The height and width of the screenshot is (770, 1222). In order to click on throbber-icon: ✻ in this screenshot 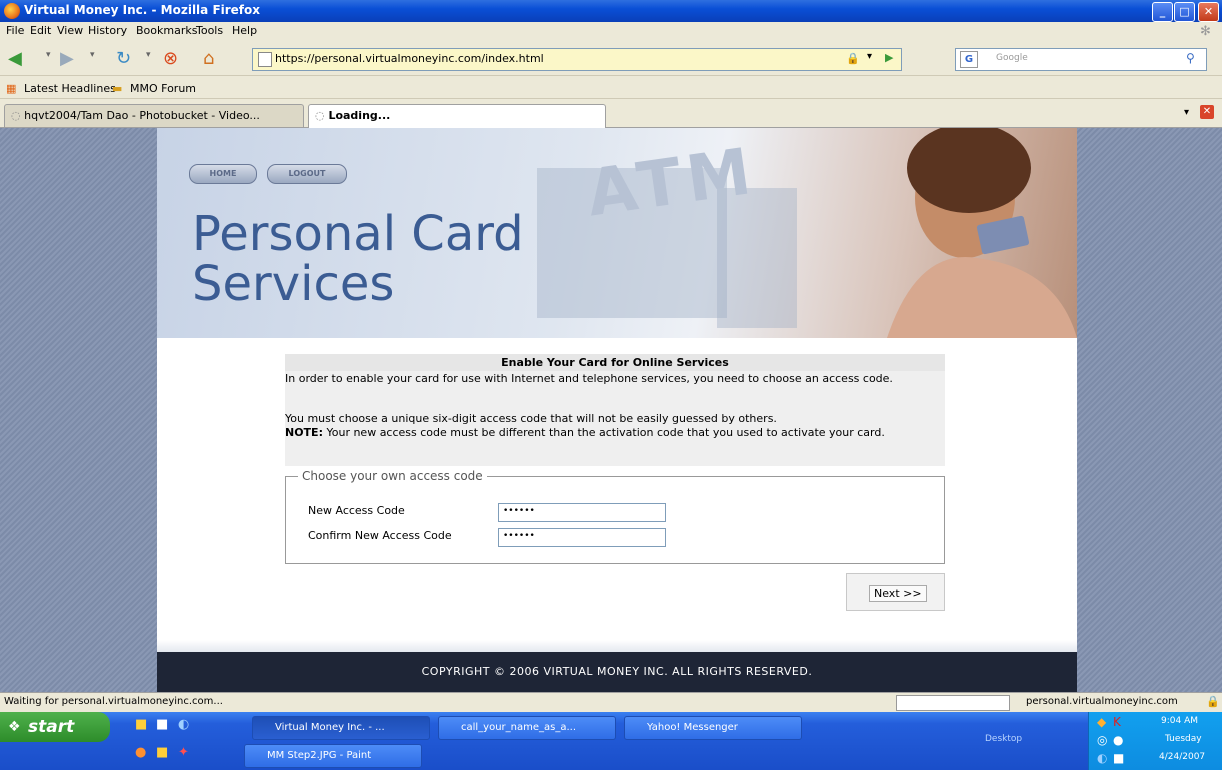, I will do `click(1205, 31)`.